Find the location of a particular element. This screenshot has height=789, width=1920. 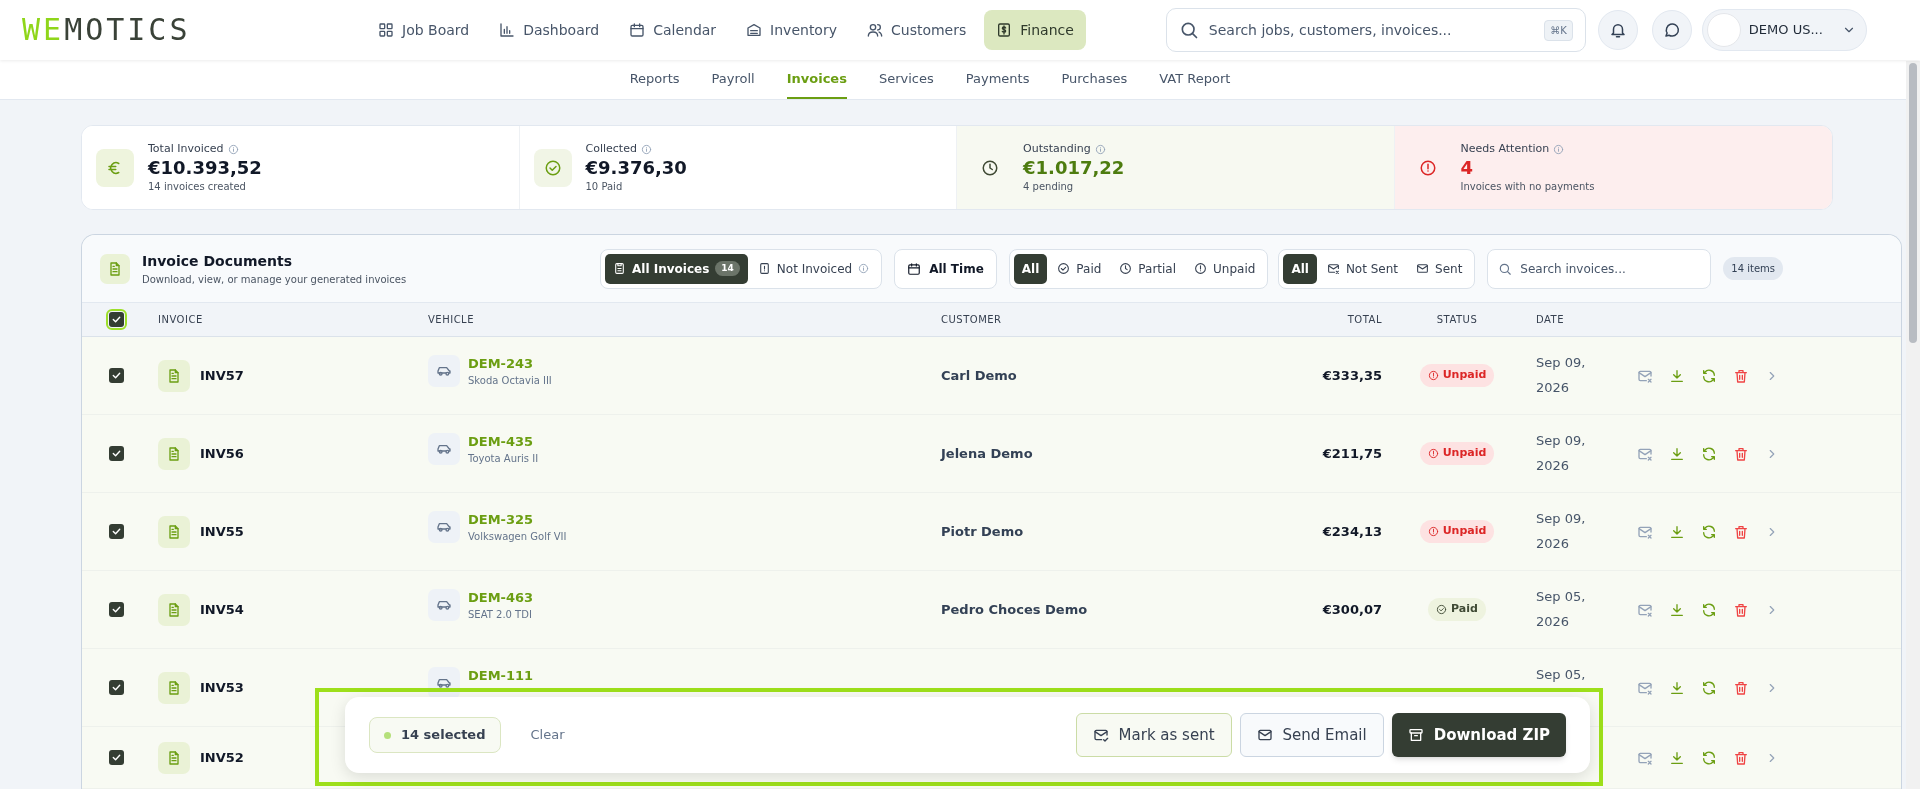

filter-tab: Unpaid is located at coordinates (1225, 268).